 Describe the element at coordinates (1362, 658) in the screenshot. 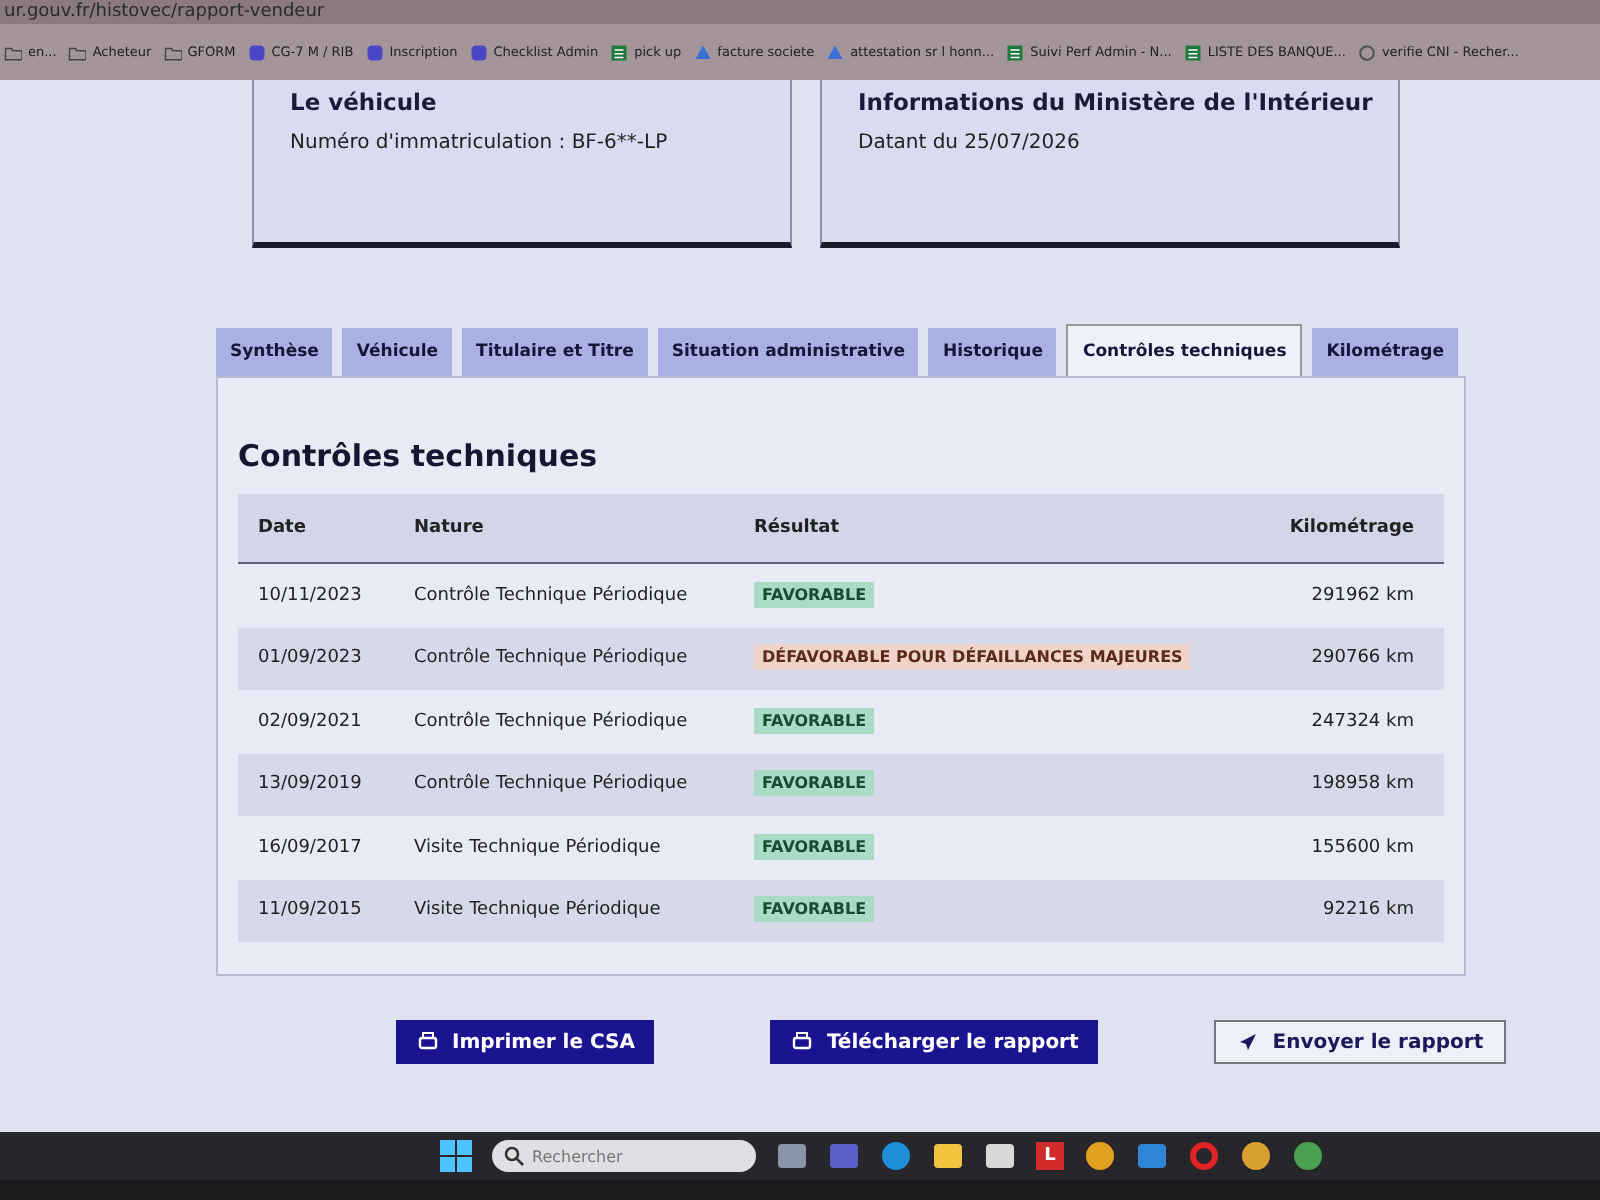

I see `table-cell-text: 290766 km` at that location.